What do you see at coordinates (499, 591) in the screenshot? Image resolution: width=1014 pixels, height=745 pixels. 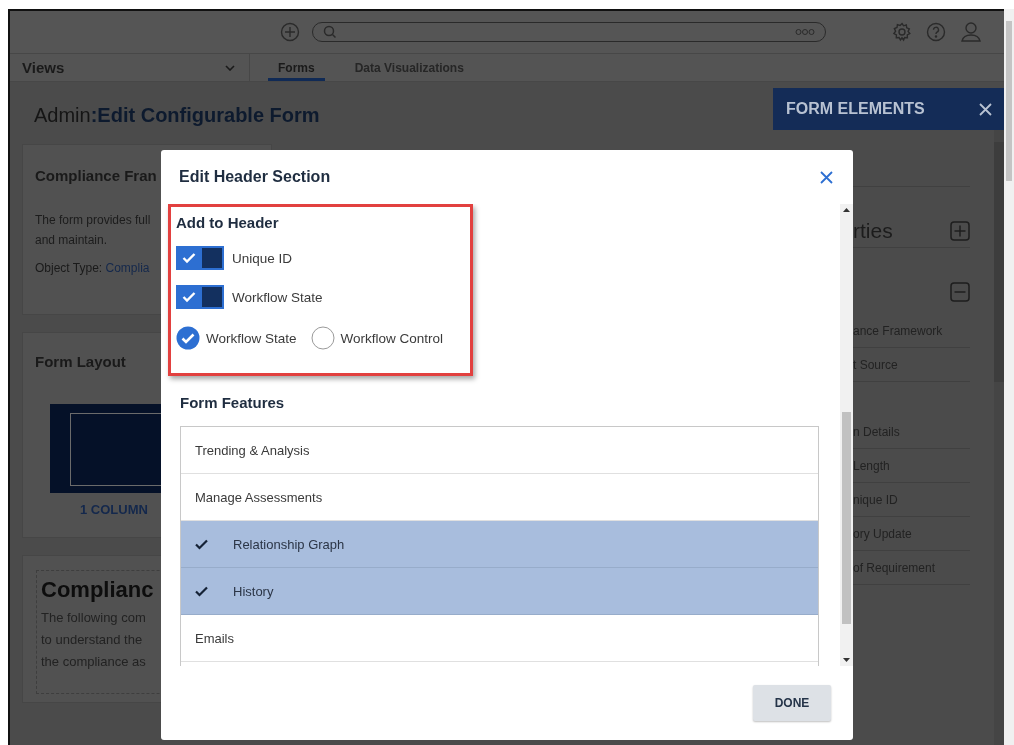 I see `feature-item: History` at bounding box center [499, 591].